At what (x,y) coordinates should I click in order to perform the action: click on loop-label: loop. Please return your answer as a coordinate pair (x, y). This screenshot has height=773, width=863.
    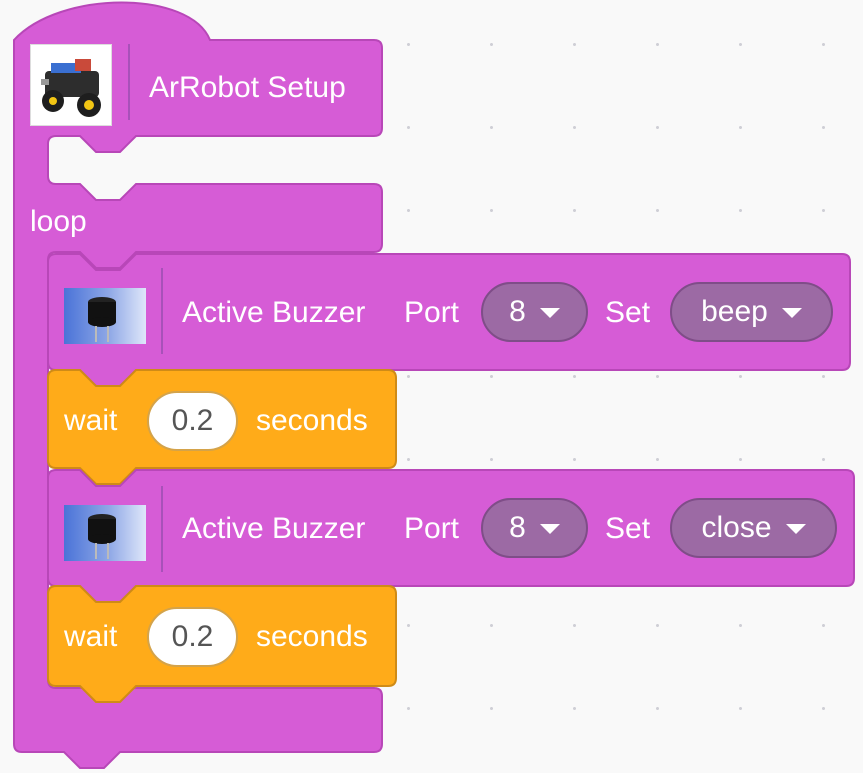
    Looking at the image, I should click on (58, 221).